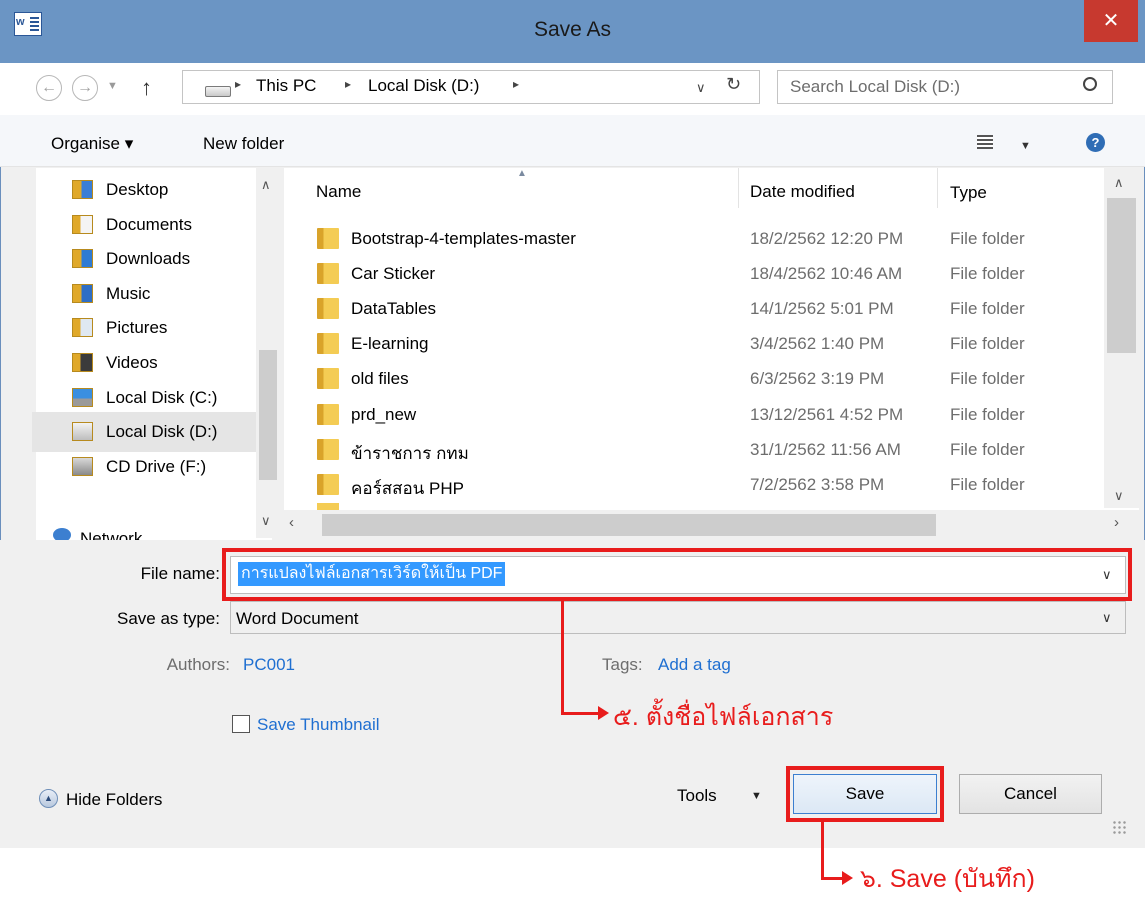 Image resolution: width=1145 pixels, height=899 pixels. Describe the element at coordinates (694, 665) in the screenshot. I see `tags-input: Add a tag` at that location.